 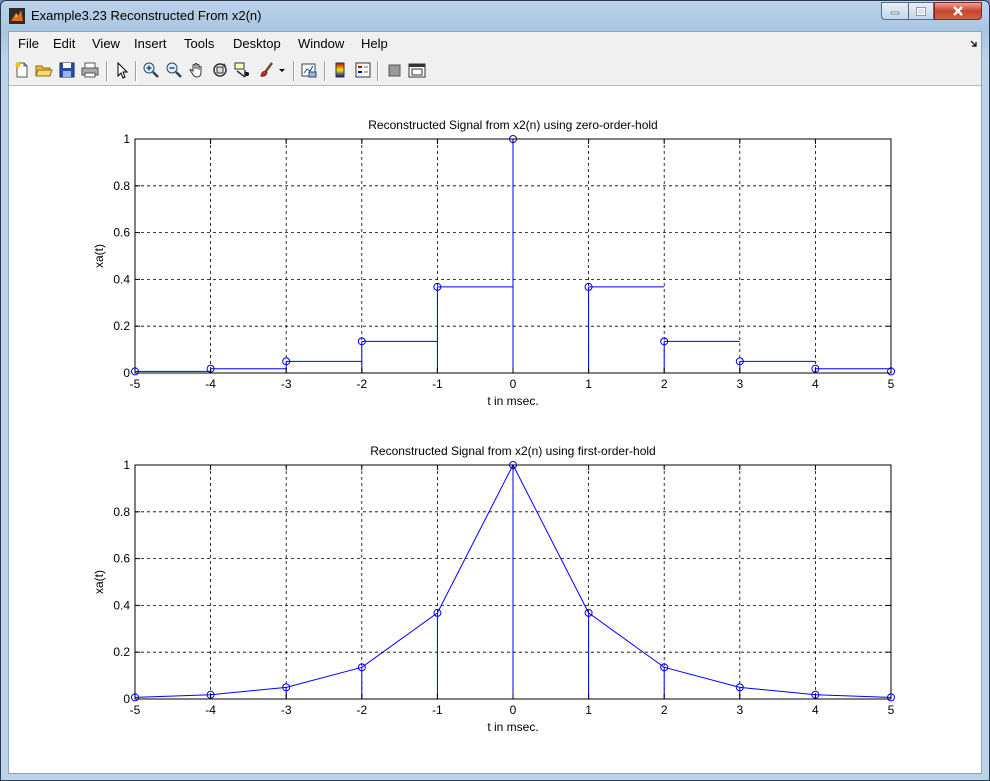 I want to click on pan-hand-icon, so click(x=197, y=70).